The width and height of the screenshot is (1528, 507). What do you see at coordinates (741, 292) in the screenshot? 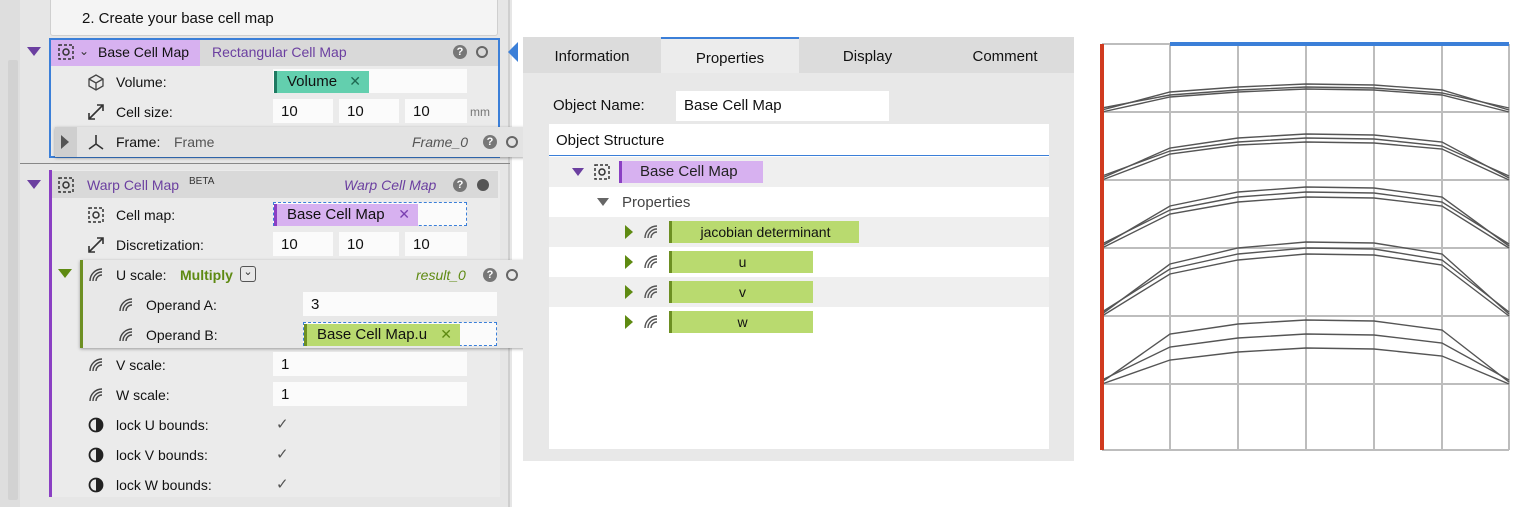
I see `prop-v: v` at bounding box center [741, 292].